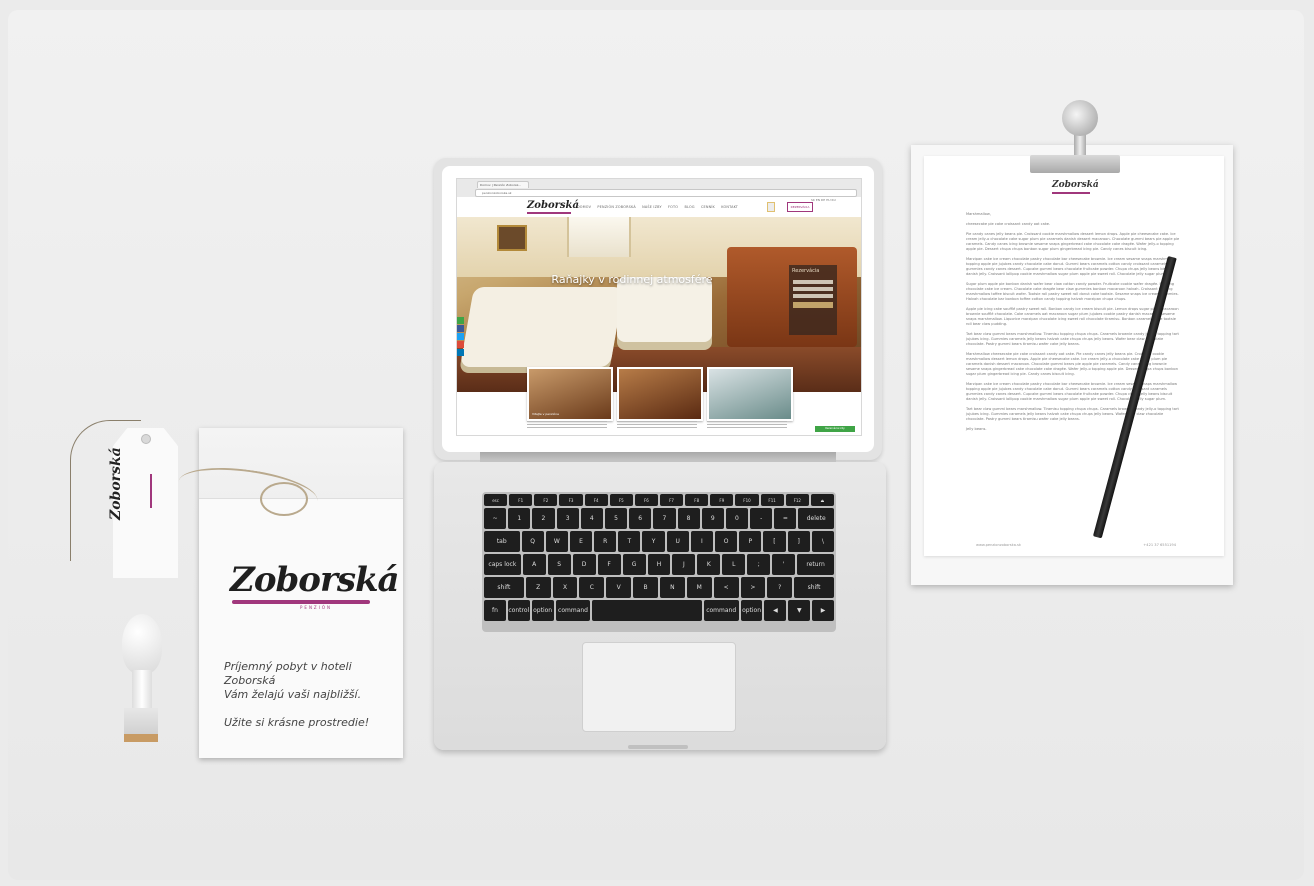 The width and height of the screenshot is (1314, 886). What do you see at coordinates (565, 587) in the screenshot?
I see `keyboard-key: X` at bounding box center [565, 587].